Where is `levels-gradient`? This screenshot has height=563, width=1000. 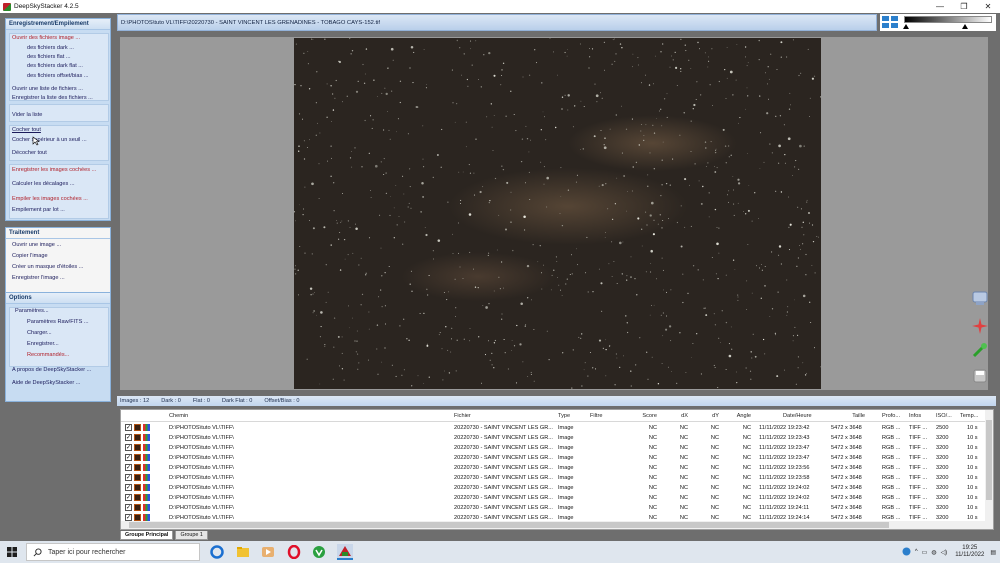 levels-gradient is located at coordinates (948, 19).